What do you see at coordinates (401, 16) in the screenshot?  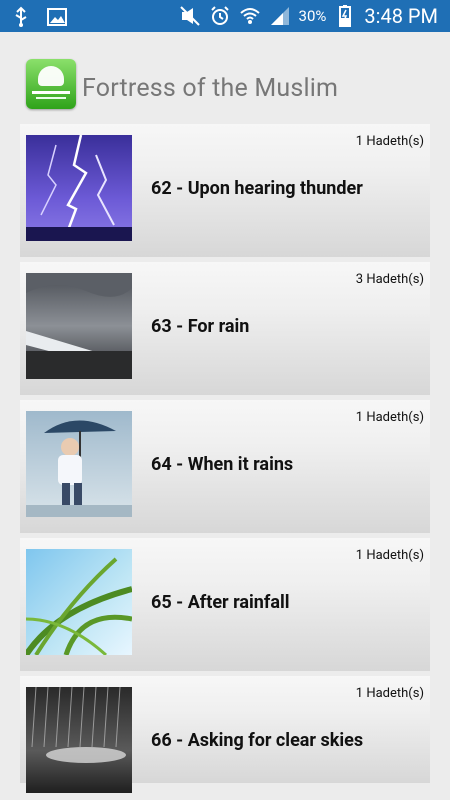 I see `clock: 3:48 PM` at bounding box center [401, 16].